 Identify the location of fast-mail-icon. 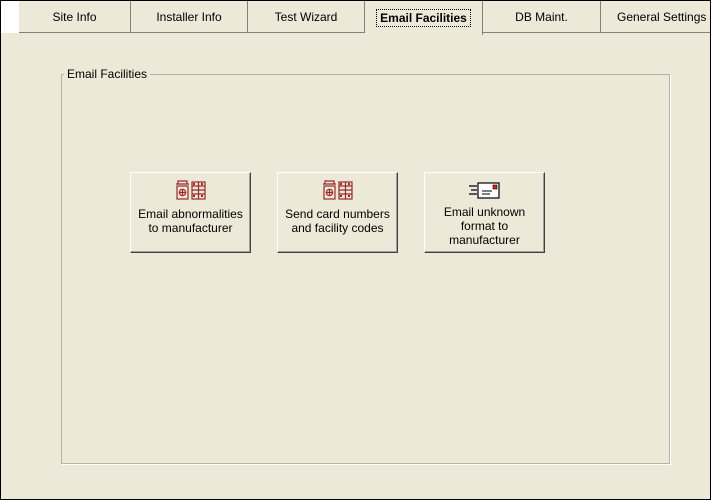
(485, 191).